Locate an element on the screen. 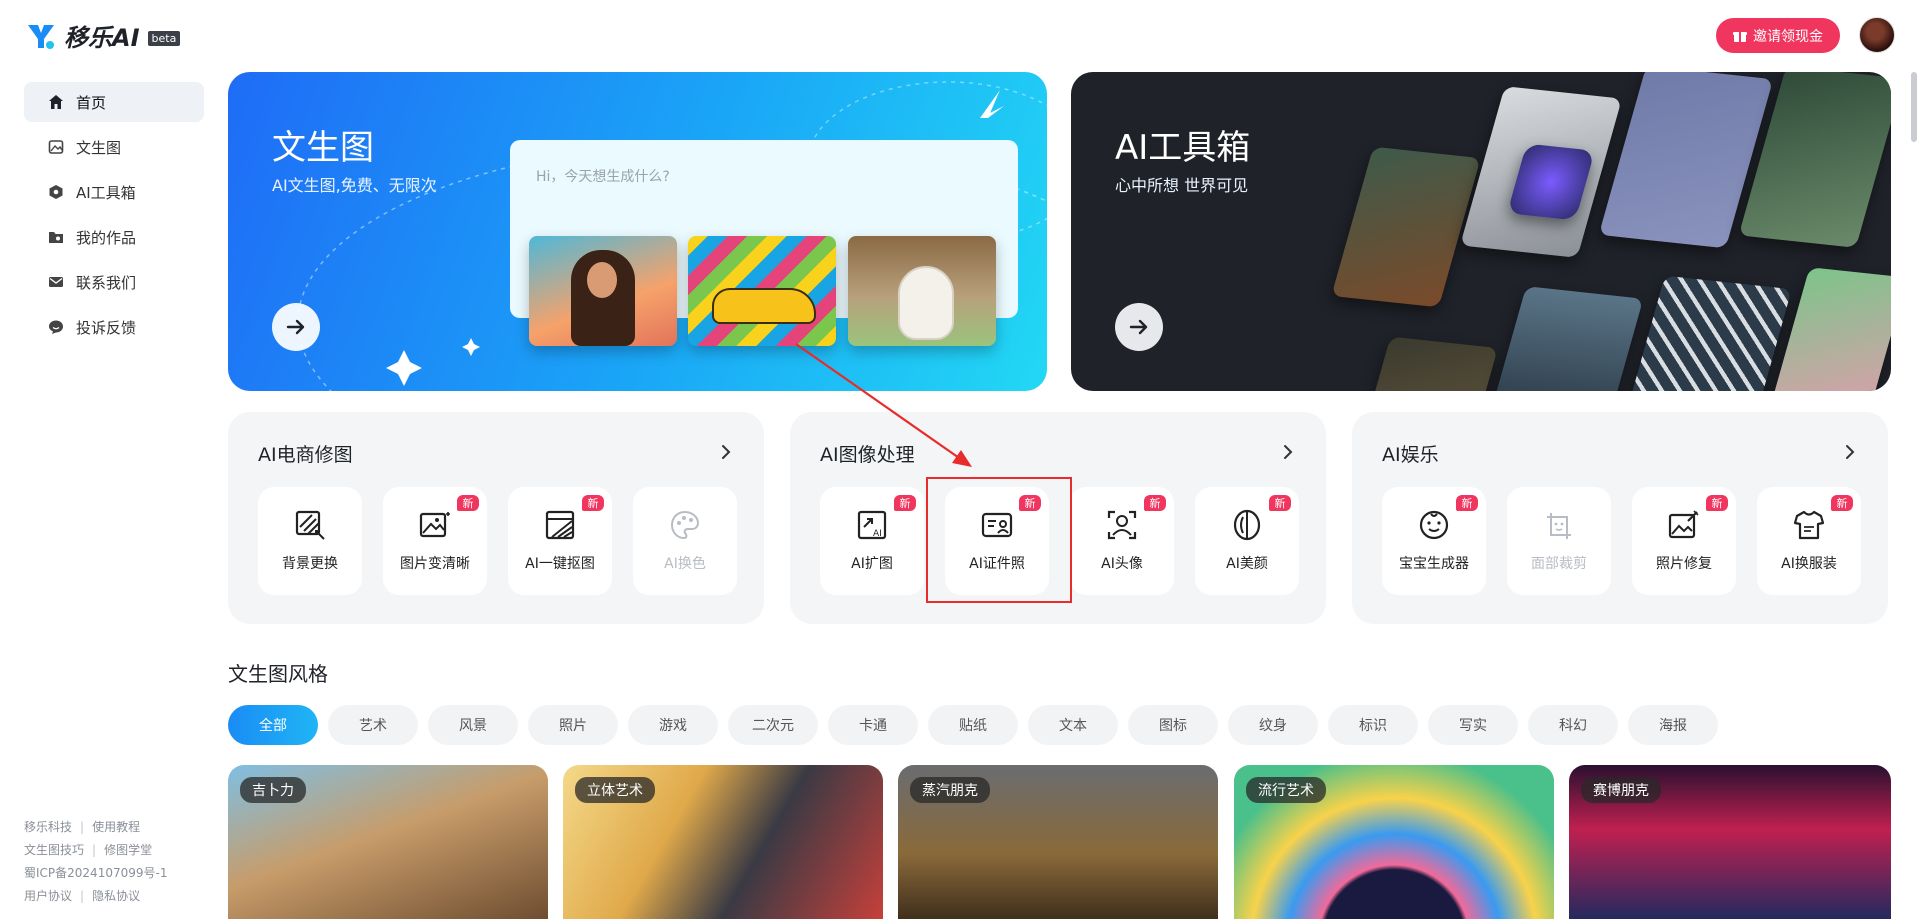 The width and height of the screenshot is (1920, 919). style-card-steampunk: 蒸汽朋克 is located at coordinates (1058, 842).